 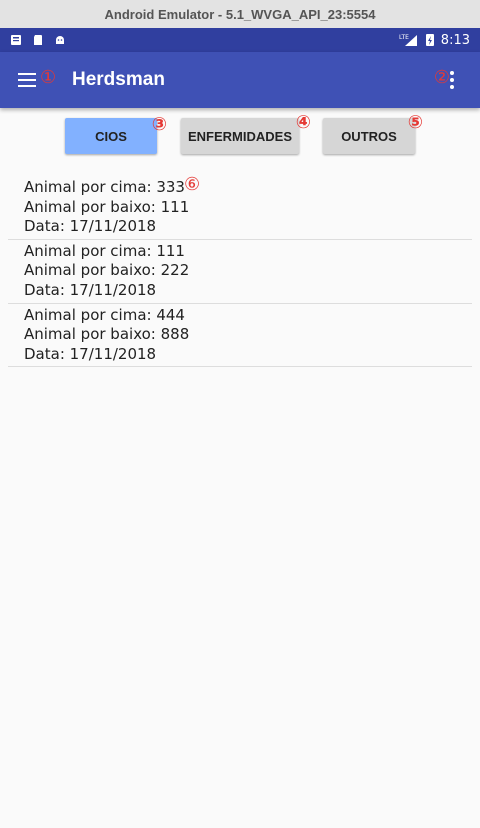 I want to click on tab-outros-label: OUTROS, so click(x=369, y=136).